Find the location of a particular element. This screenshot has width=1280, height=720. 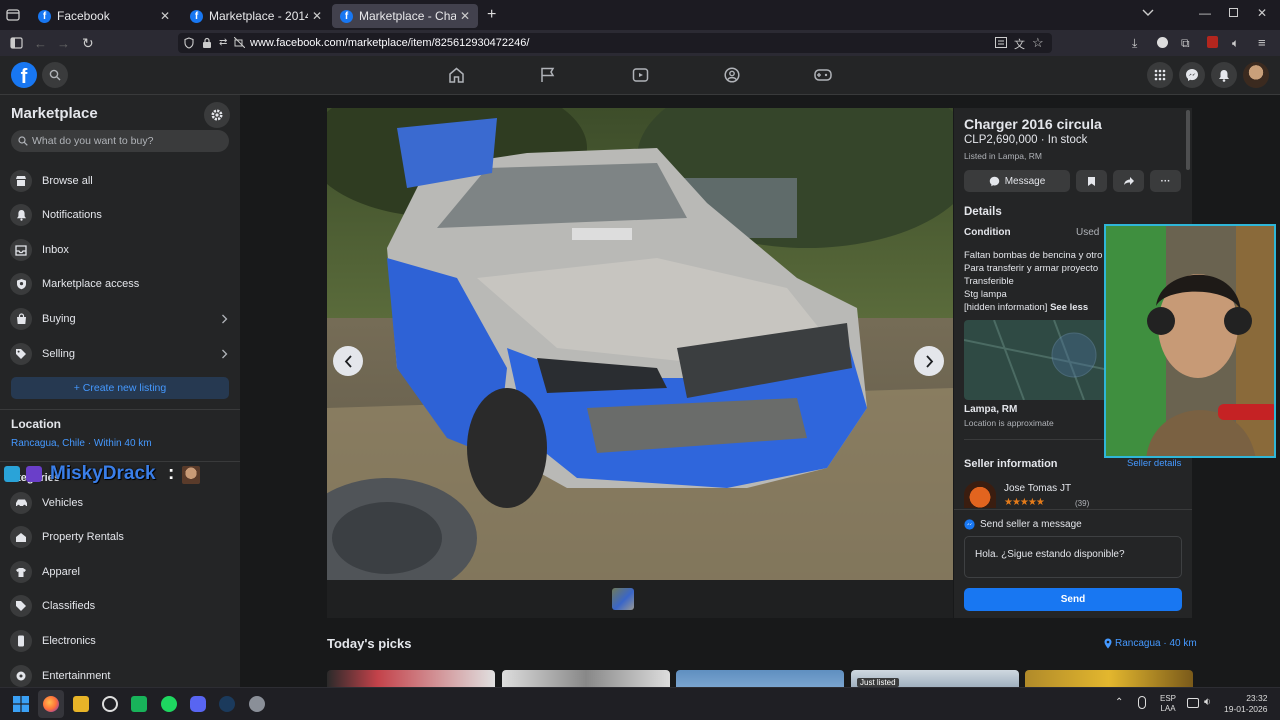

marketplace-settings-button is located at coordinates (217, 115).